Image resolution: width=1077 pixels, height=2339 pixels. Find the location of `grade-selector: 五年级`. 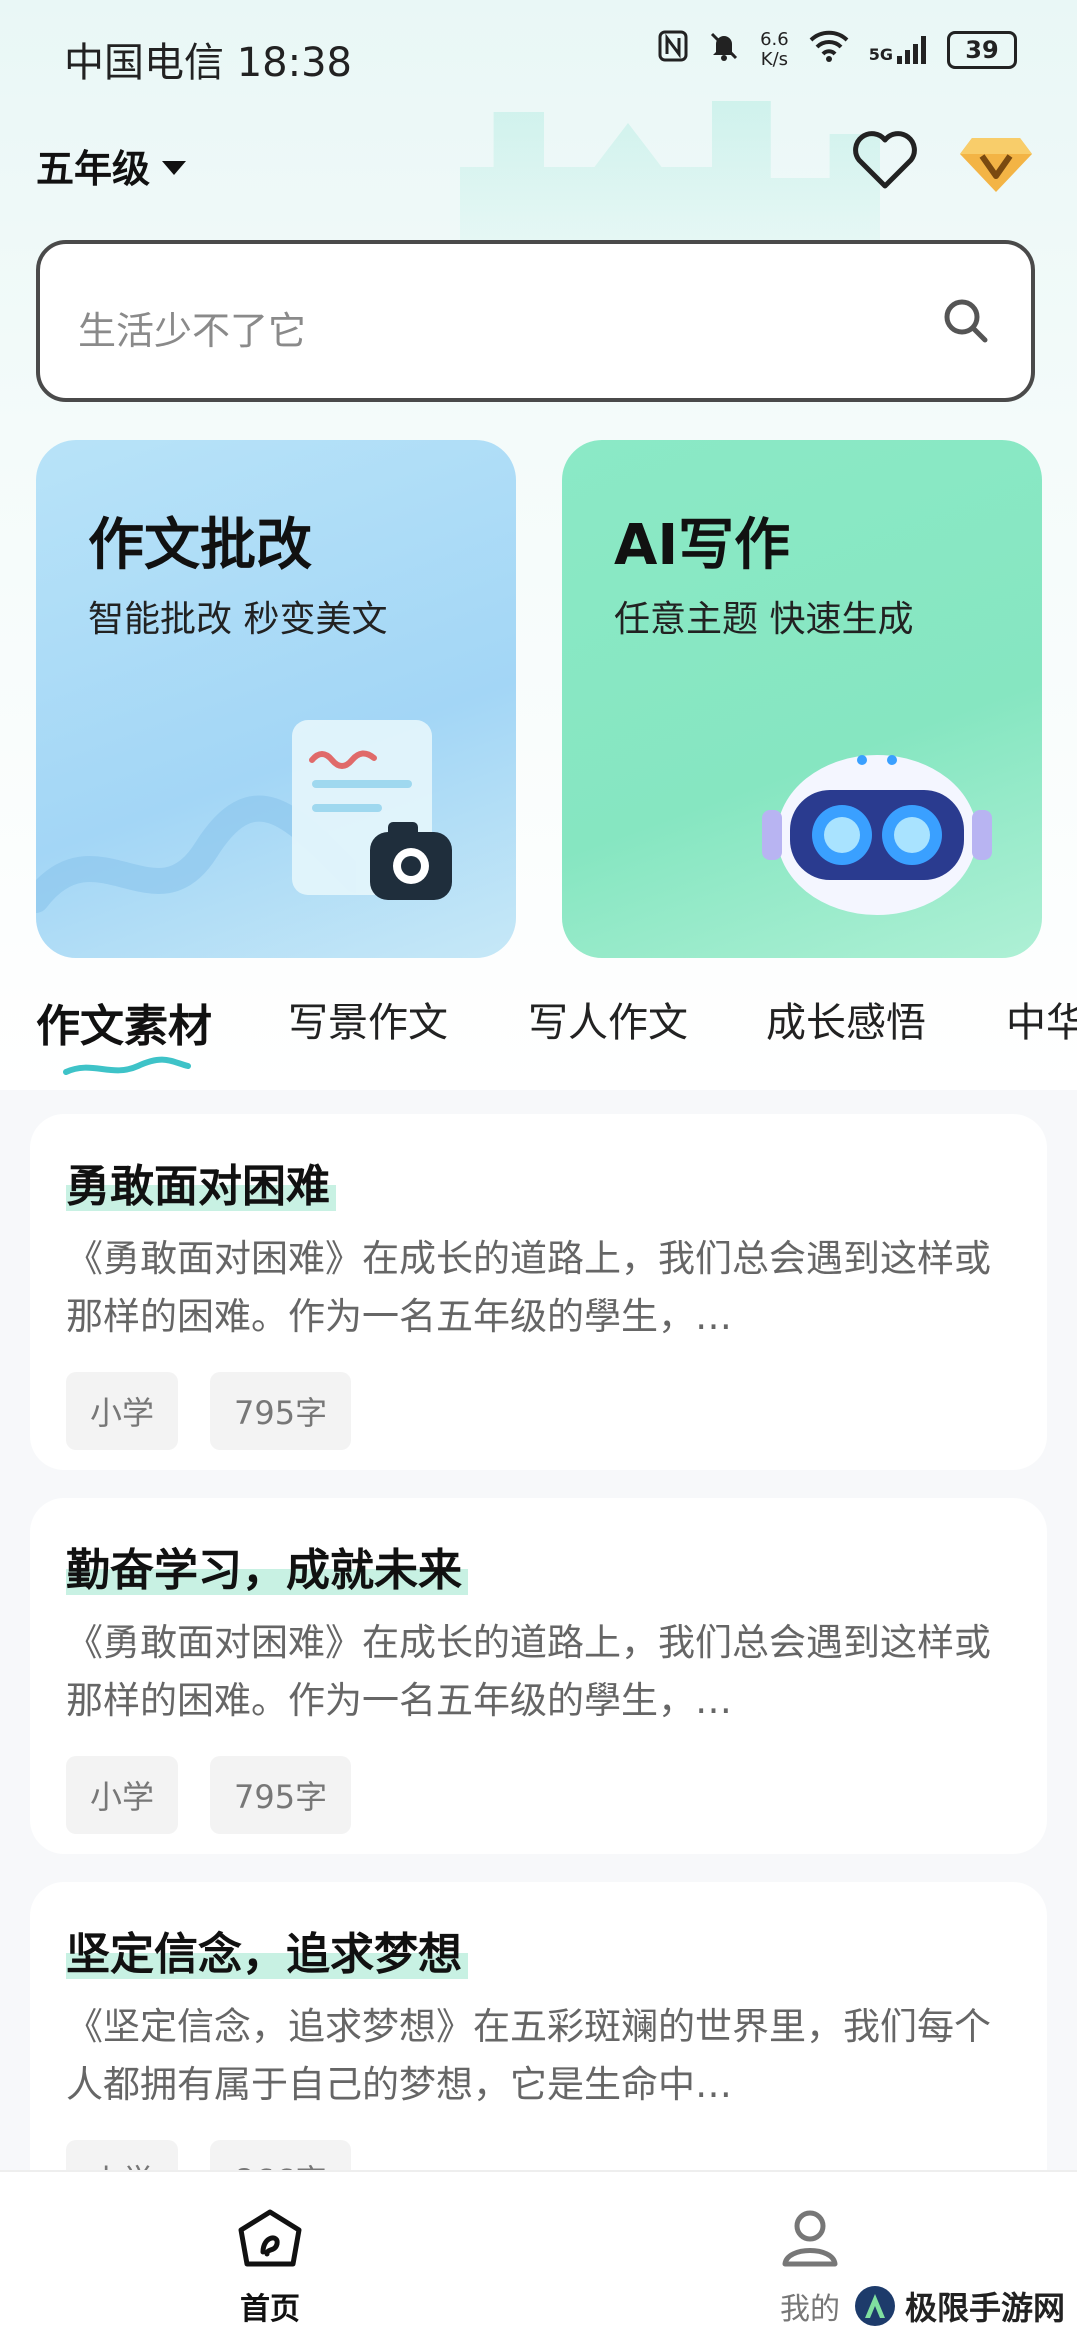

grade-selector: 五年级 is located at coordinates (111, 165).